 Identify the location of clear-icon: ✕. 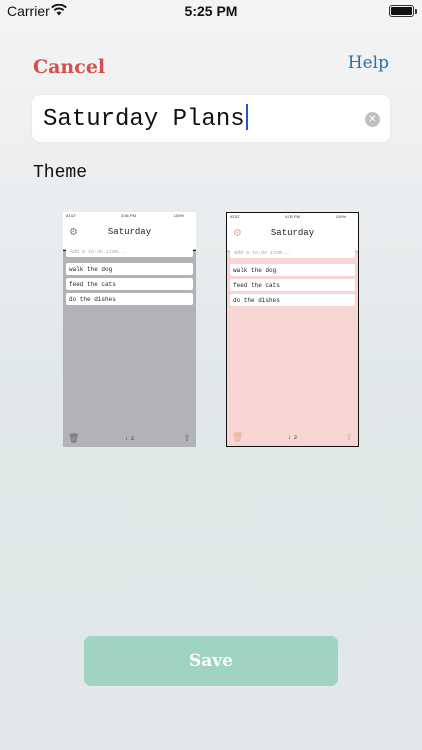
(372, 119).